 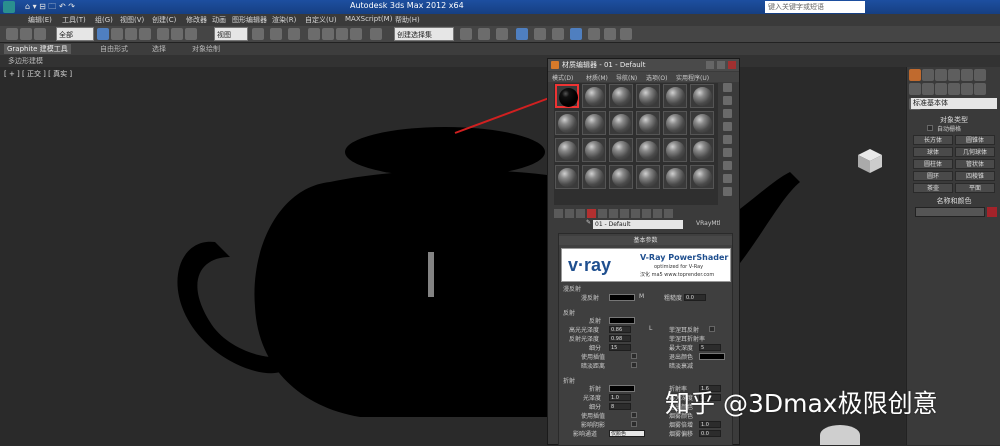 I want to click on hilight-lock-button: L, so click(x=650, y=328).